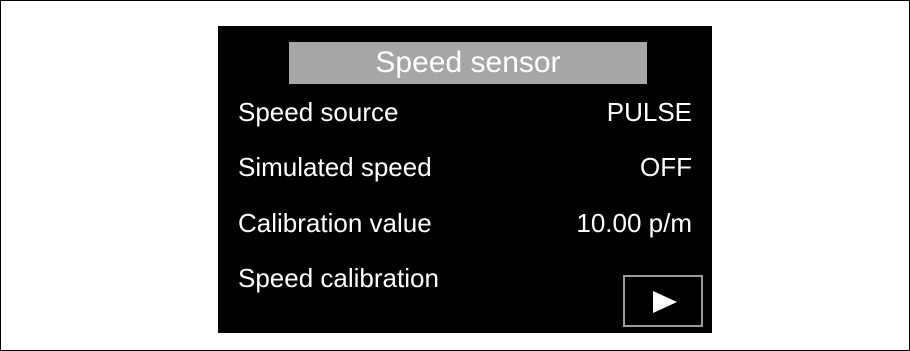  I want to click on setting-label: Calibration value, so click(335, 223).